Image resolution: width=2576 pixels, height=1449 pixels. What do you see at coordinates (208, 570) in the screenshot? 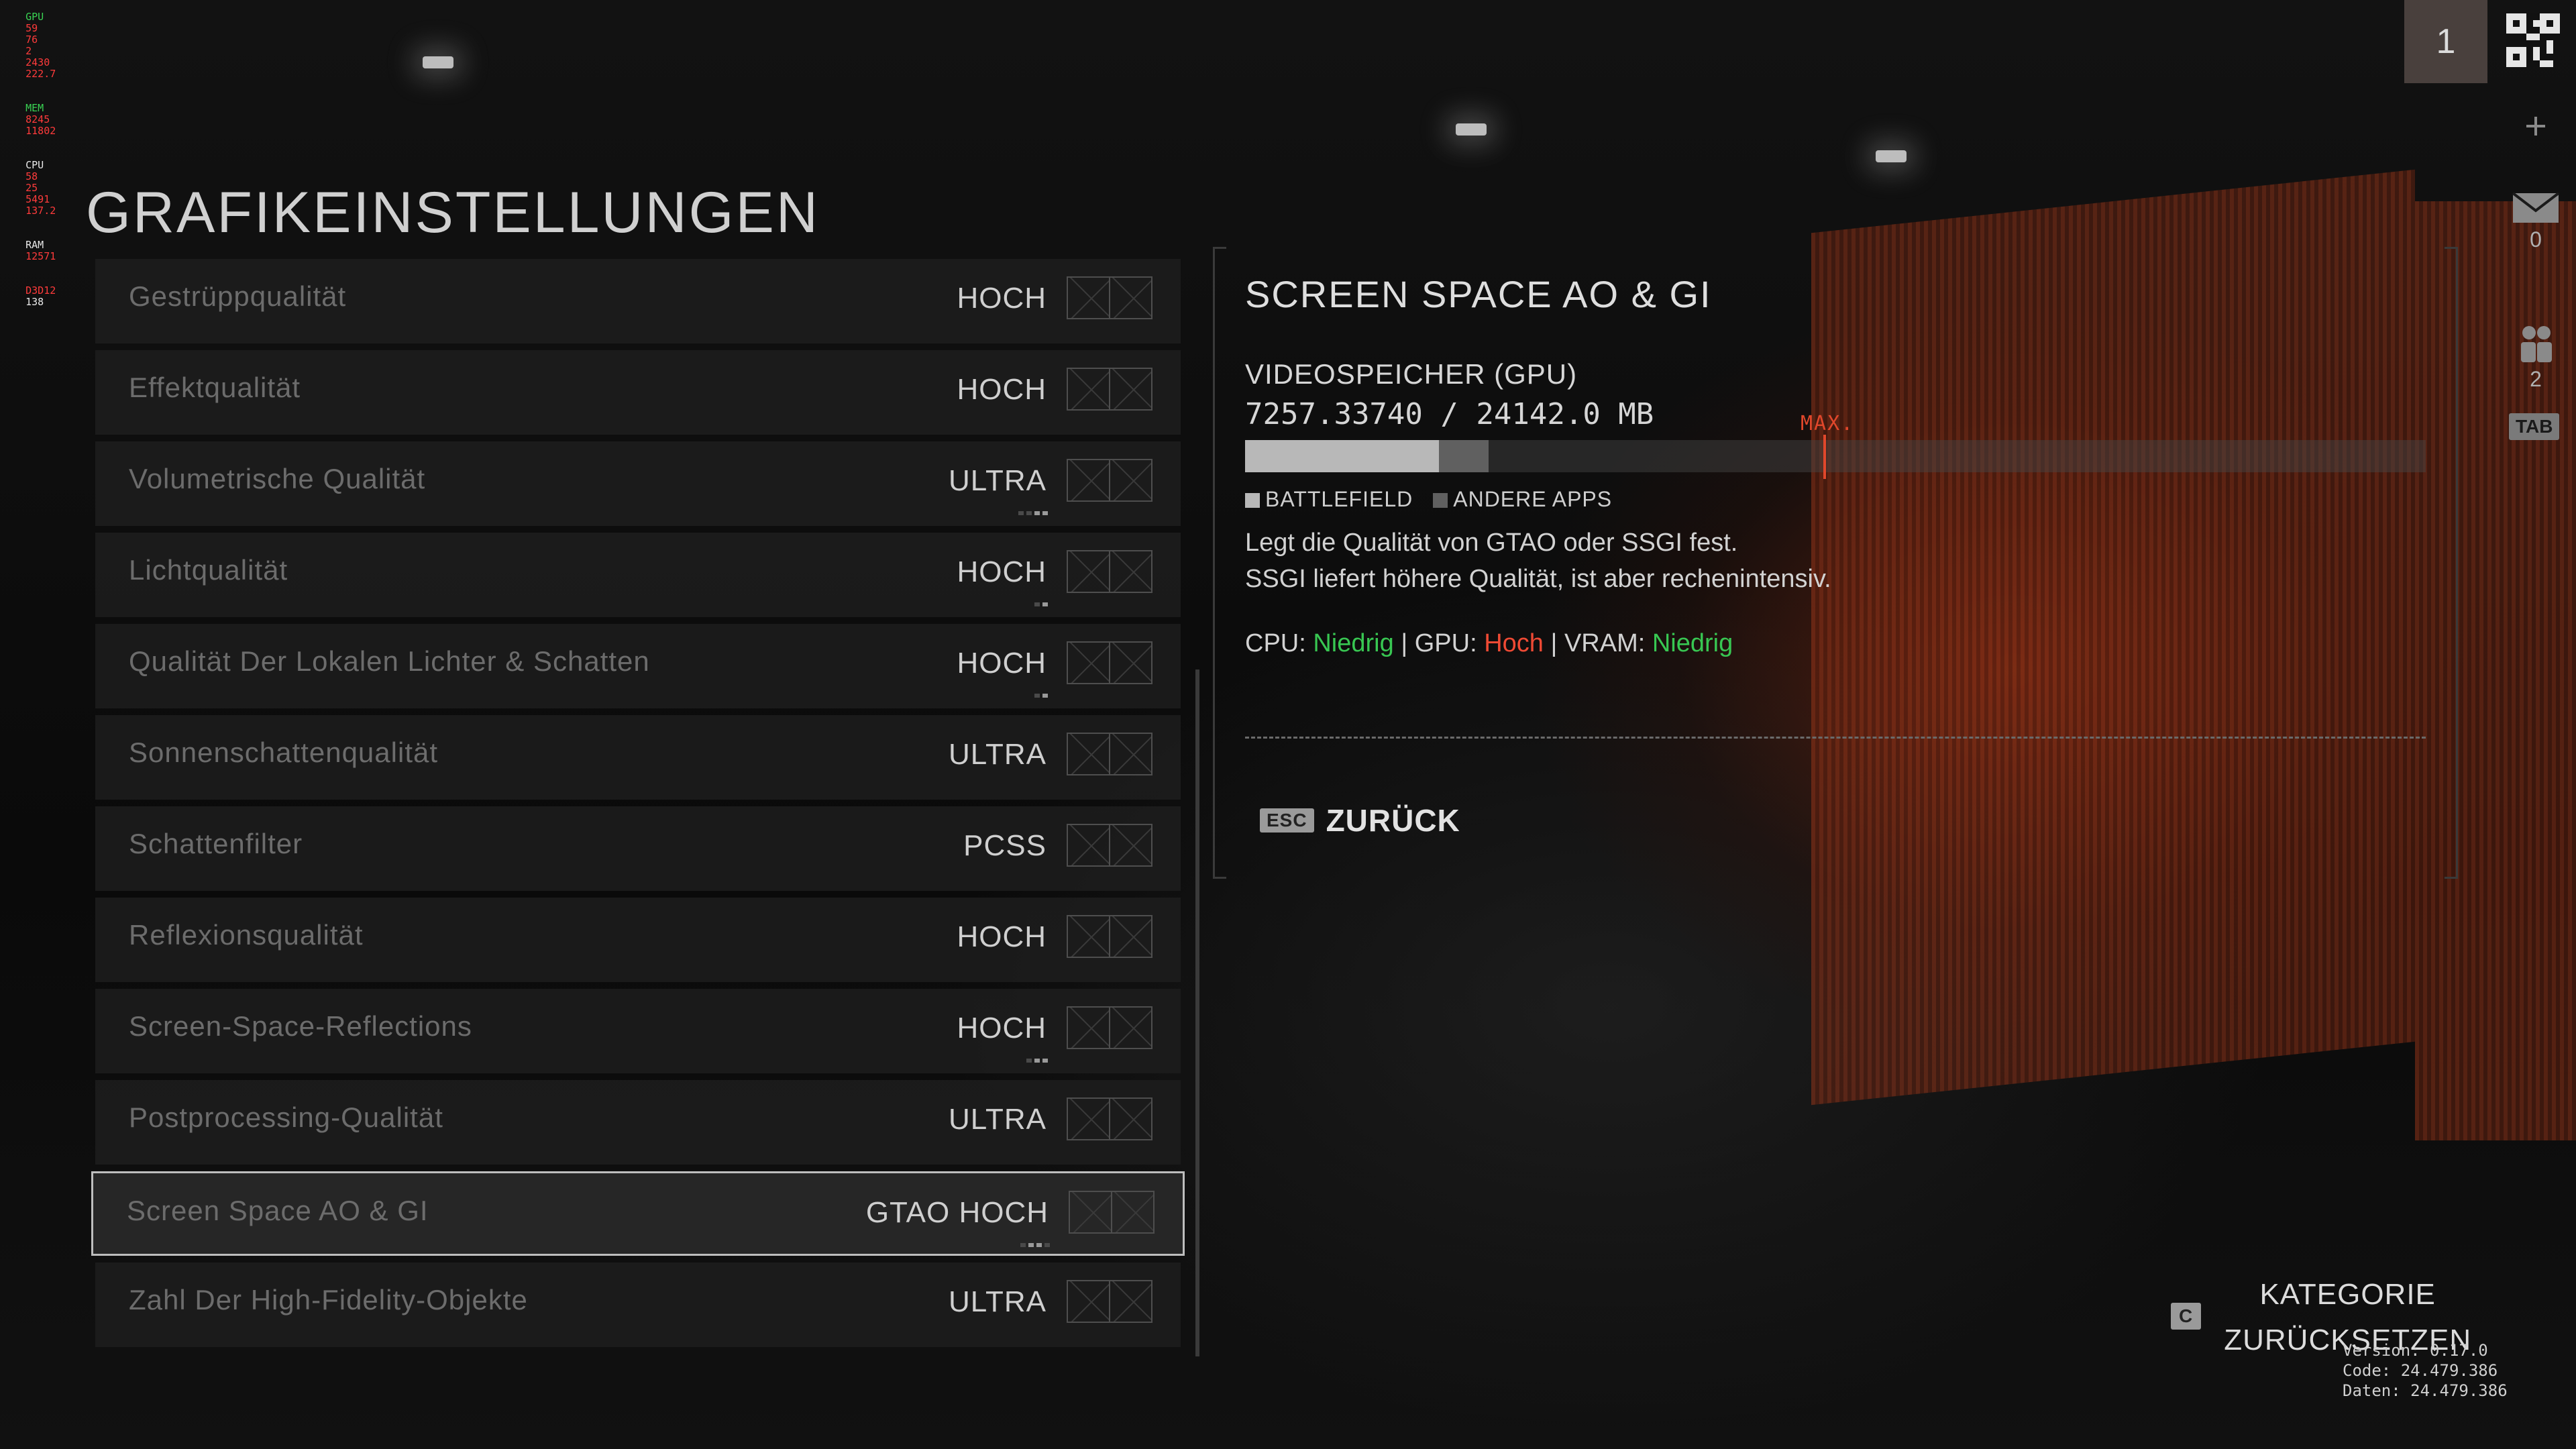
I see `setting-label: Lichtqualität` at bounding box center [208, 570].